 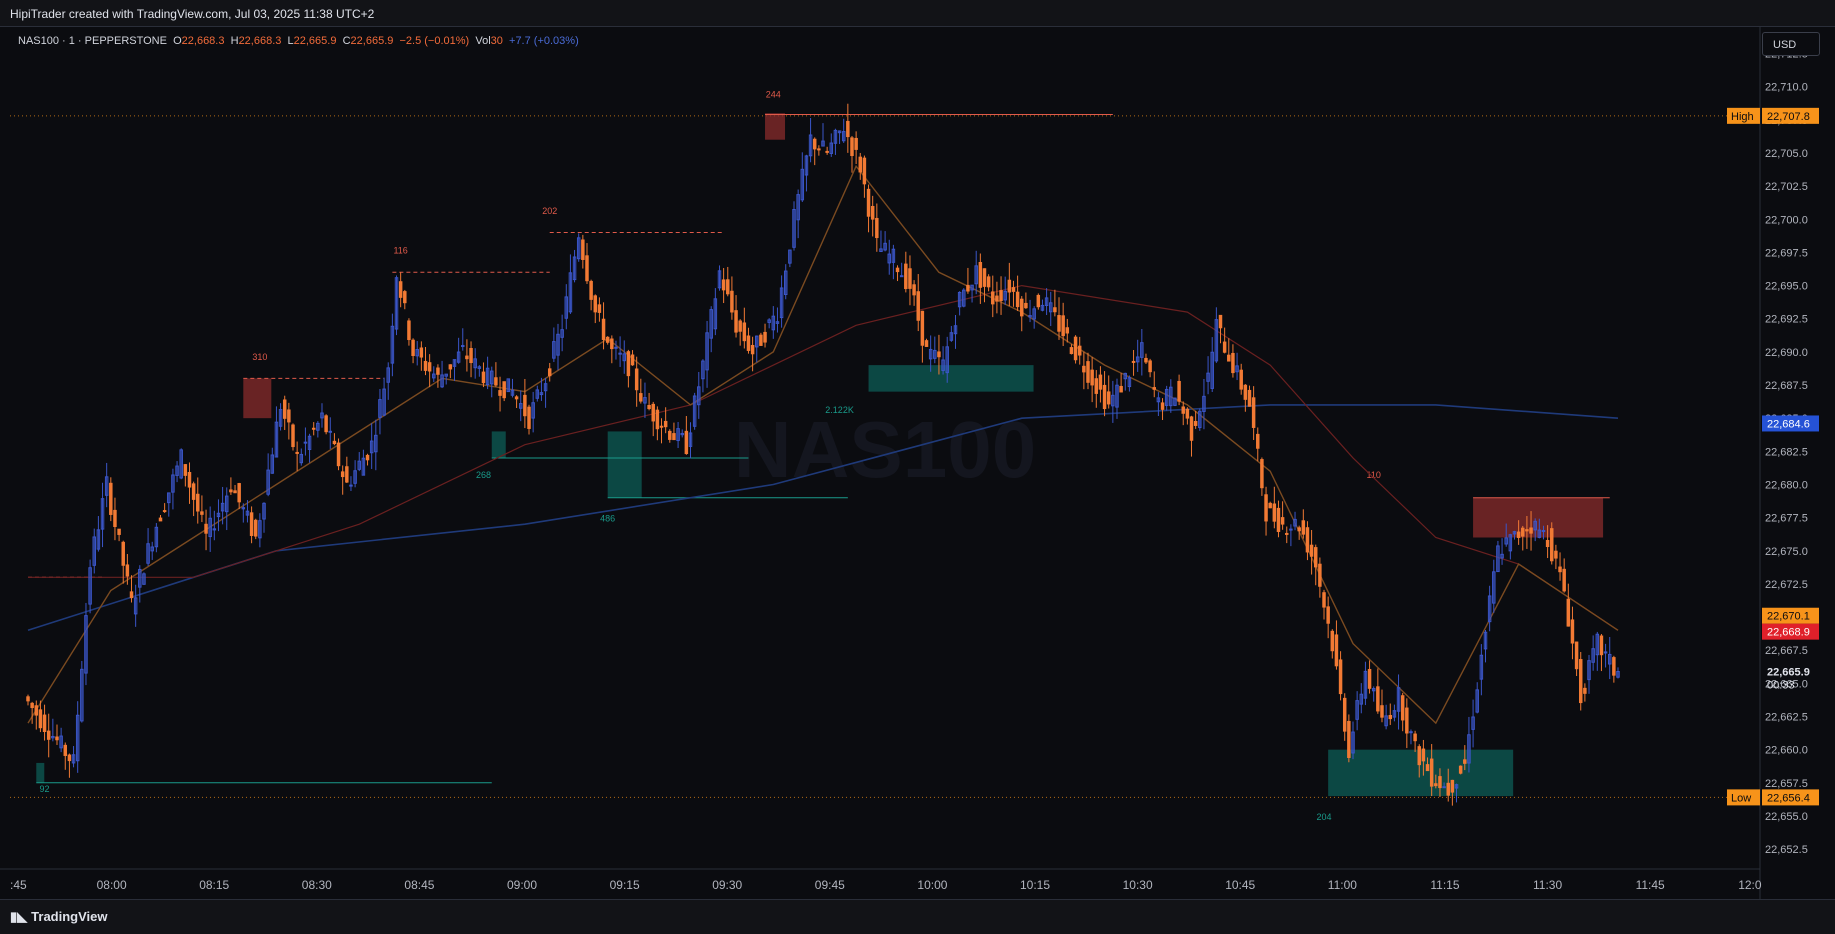 I want to click on time-tick-label: 08:00, so click(x=112, y=885).